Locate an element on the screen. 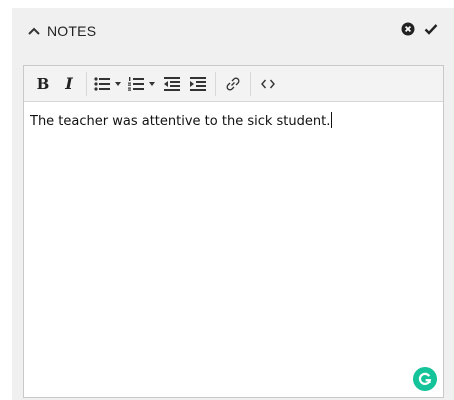 The height and width of the screenshot is (400, 454). numbered-list-button is located at coordinates (142, 84).